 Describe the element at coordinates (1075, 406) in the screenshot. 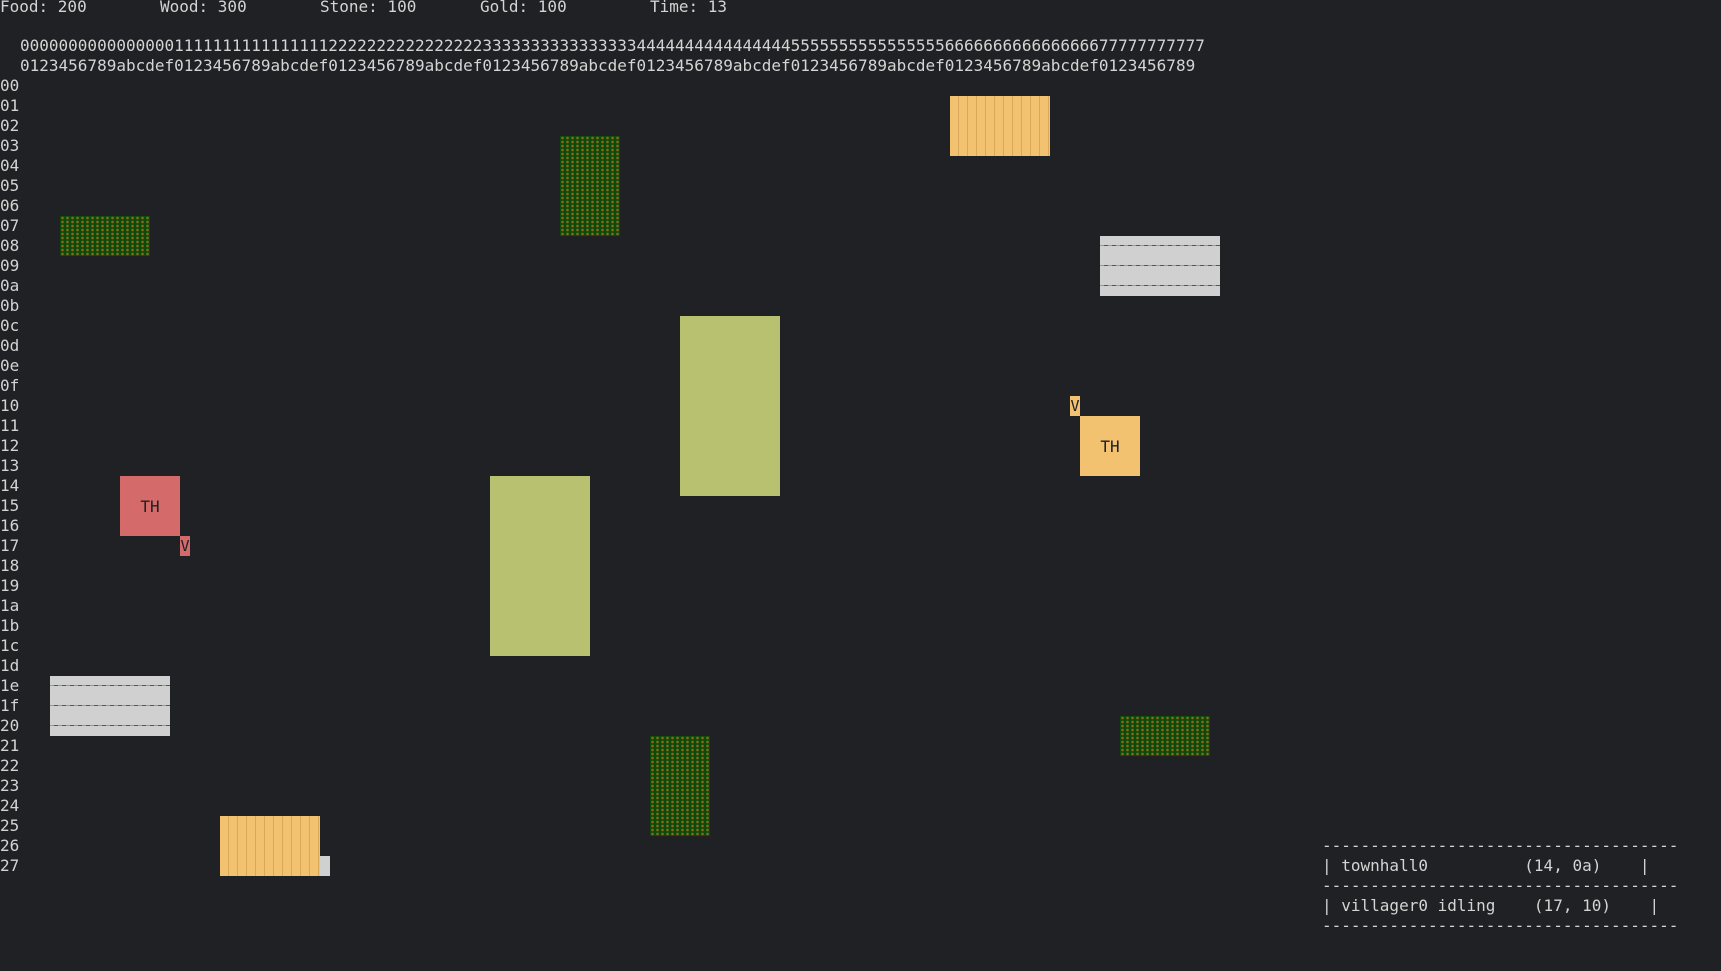

I see `villager-orange: V` at that location.